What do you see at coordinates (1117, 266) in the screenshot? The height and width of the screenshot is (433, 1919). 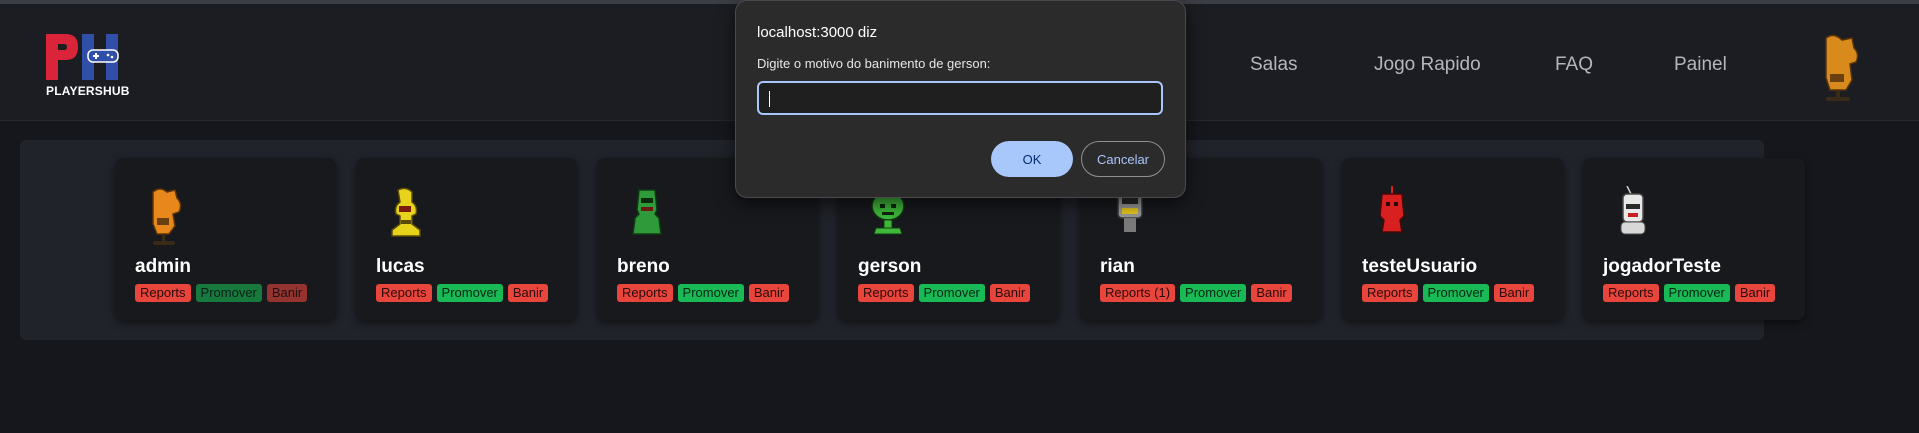 I see `username: rian` at bounding box center [1117, 266].